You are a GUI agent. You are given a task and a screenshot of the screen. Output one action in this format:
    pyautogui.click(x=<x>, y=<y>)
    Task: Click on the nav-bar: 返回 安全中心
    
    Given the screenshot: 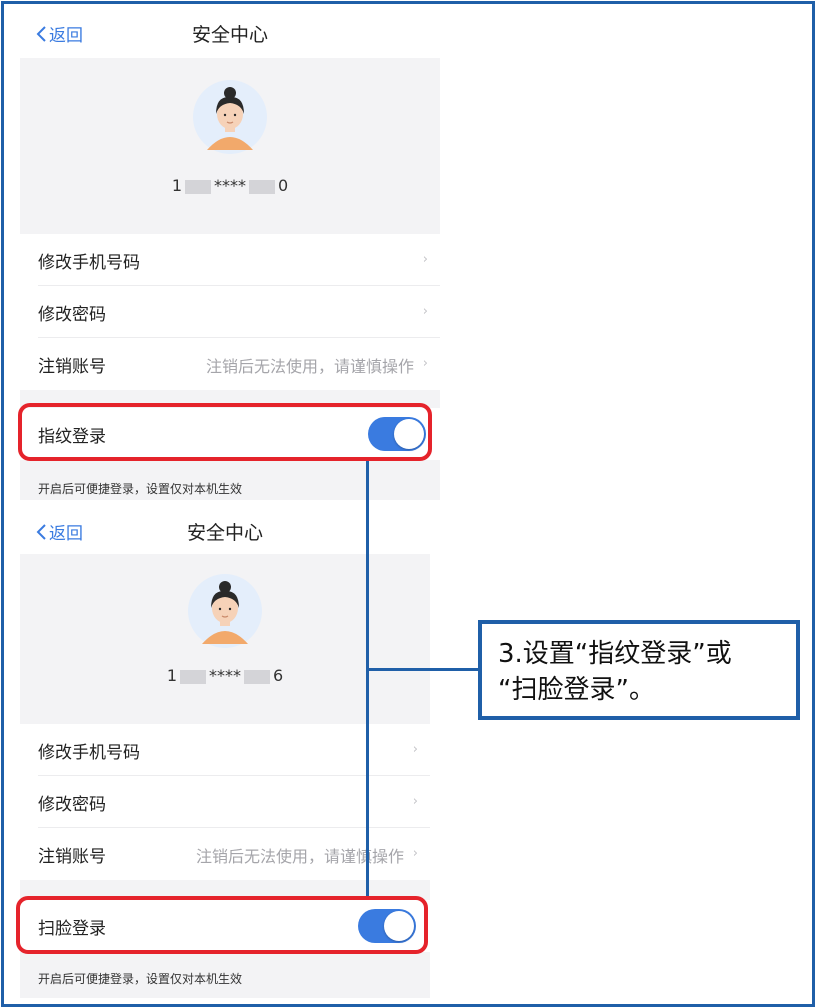 What is the action you would take?
    pyautogui.click(x=230, y=33)
    